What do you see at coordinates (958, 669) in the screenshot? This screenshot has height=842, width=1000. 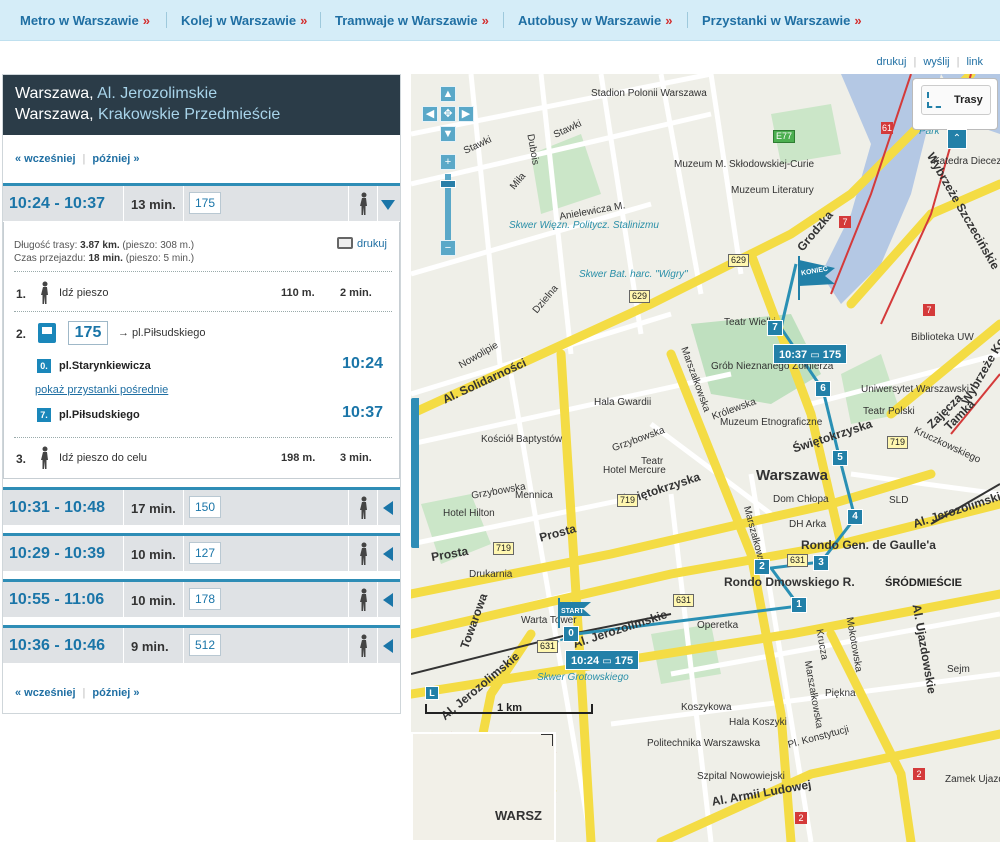 I see `map-label: Sejm` at bounding box center [958, 669].